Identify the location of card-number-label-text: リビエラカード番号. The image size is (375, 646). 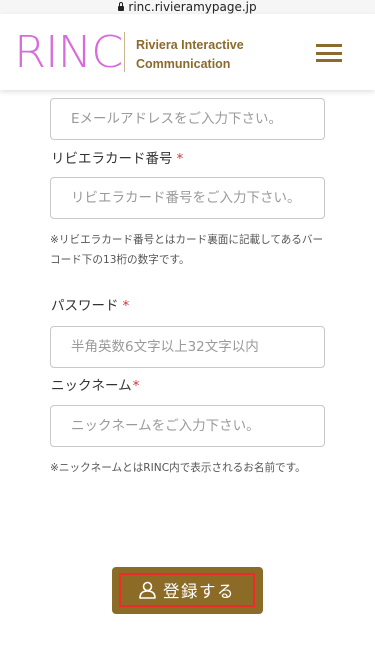
(112, 159).